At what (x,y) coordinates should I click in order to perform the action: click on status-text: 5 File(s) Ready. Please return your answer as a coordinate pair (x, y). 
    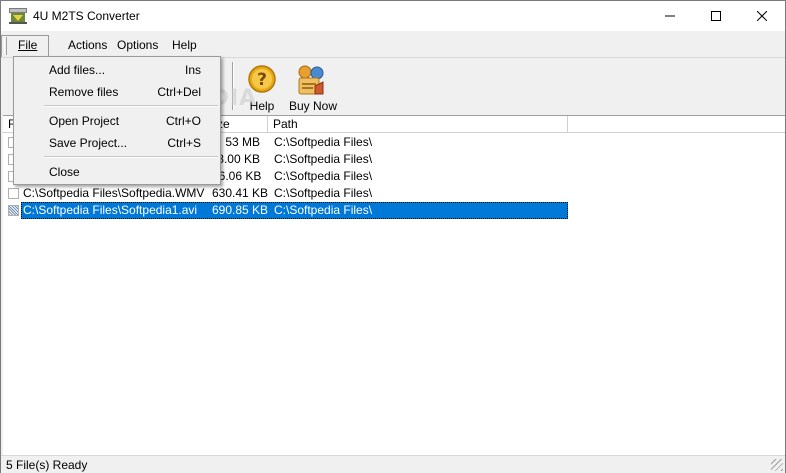
    Looking at the image, I should click on (47, 465).